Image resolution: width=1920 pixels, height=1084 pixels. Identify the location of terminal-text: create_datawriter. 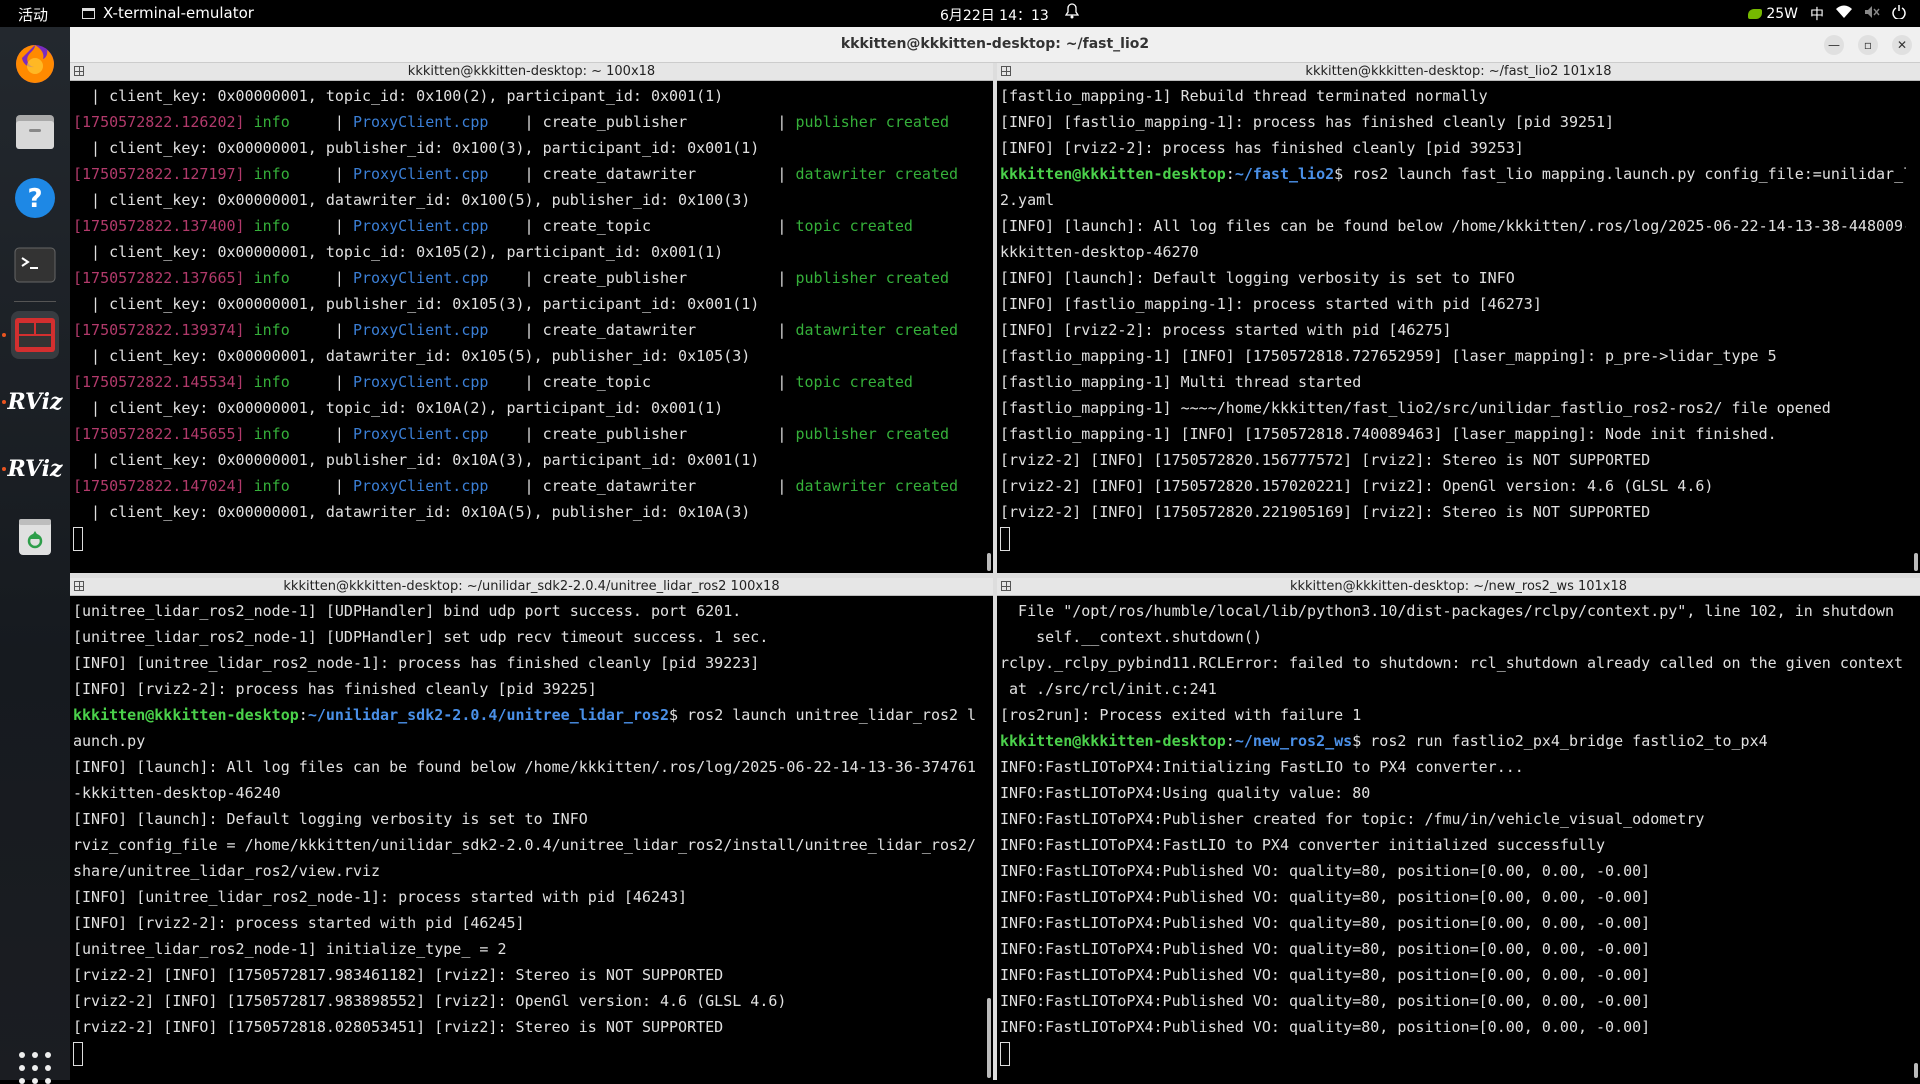
(619, 330).